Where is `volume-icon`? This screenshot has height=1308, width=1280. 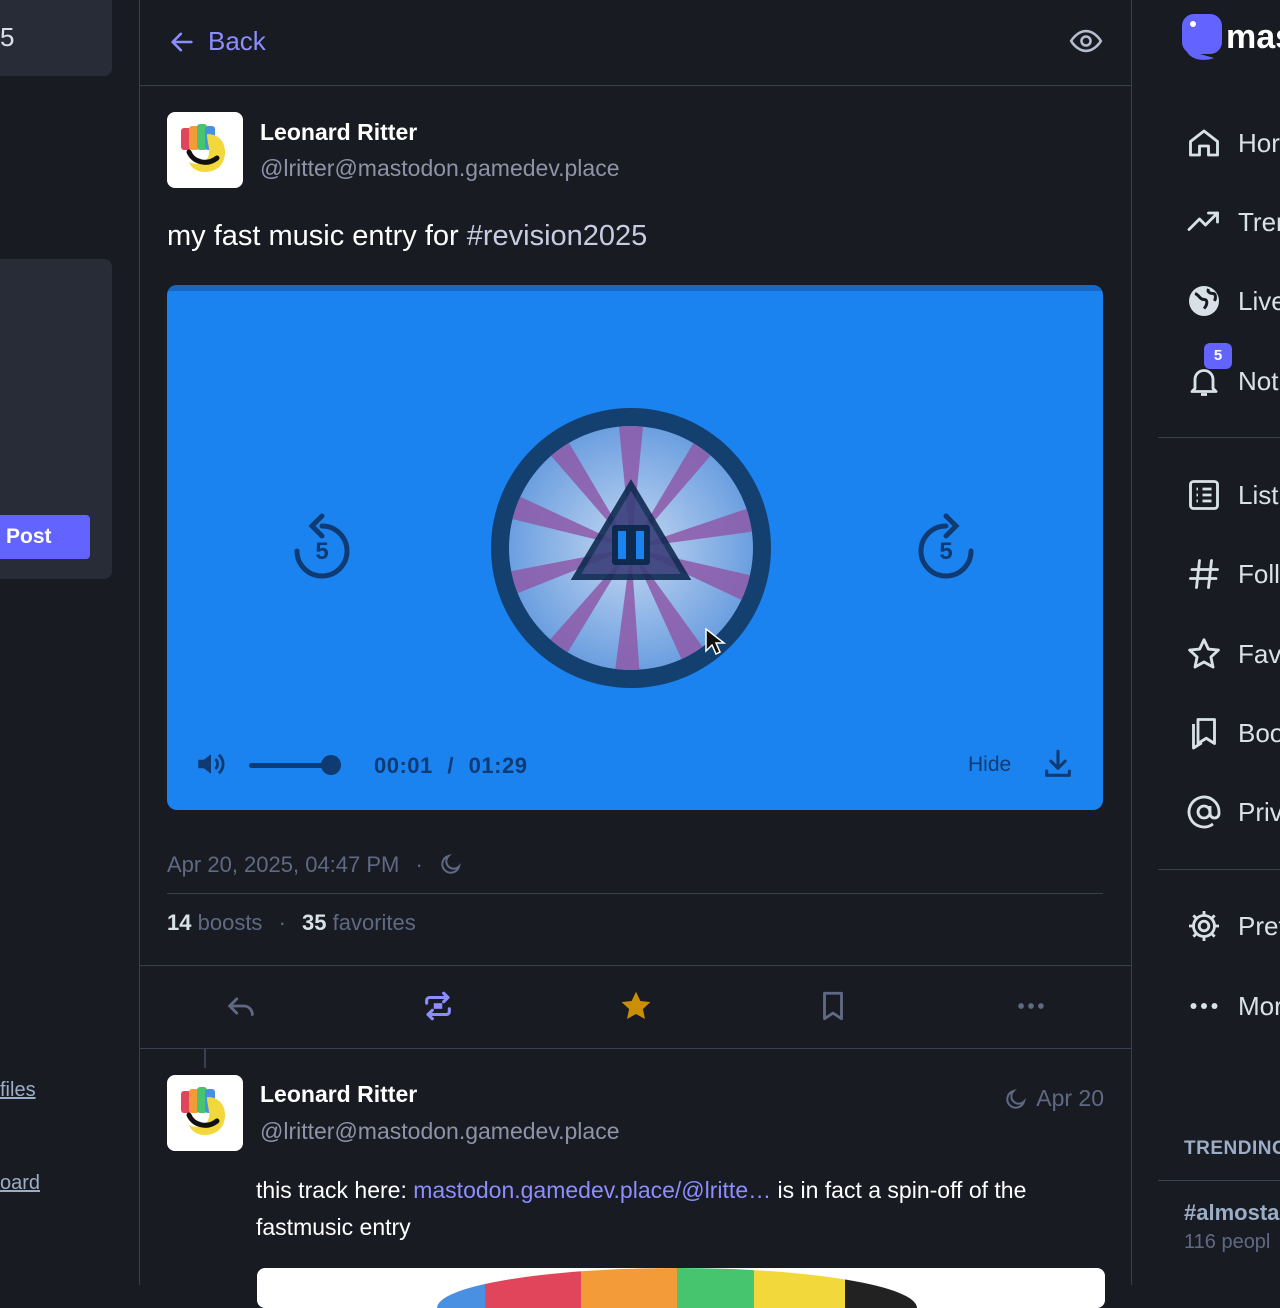
volume-icon is located at coordinates (211, 764).